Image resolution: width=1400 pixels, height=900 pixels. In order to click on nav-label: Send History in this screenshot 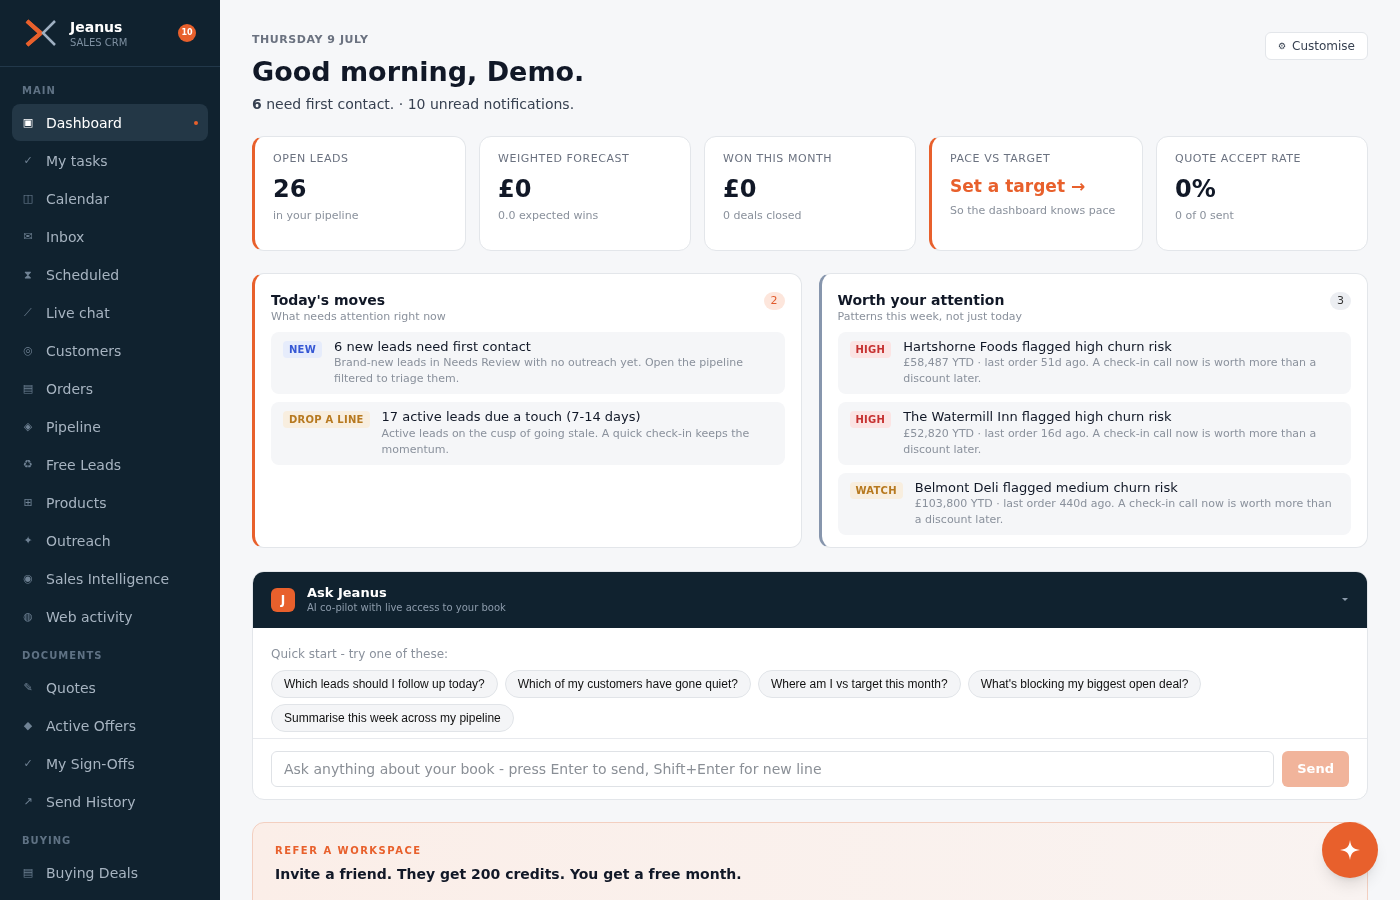, I will do `click(91, 802)`.